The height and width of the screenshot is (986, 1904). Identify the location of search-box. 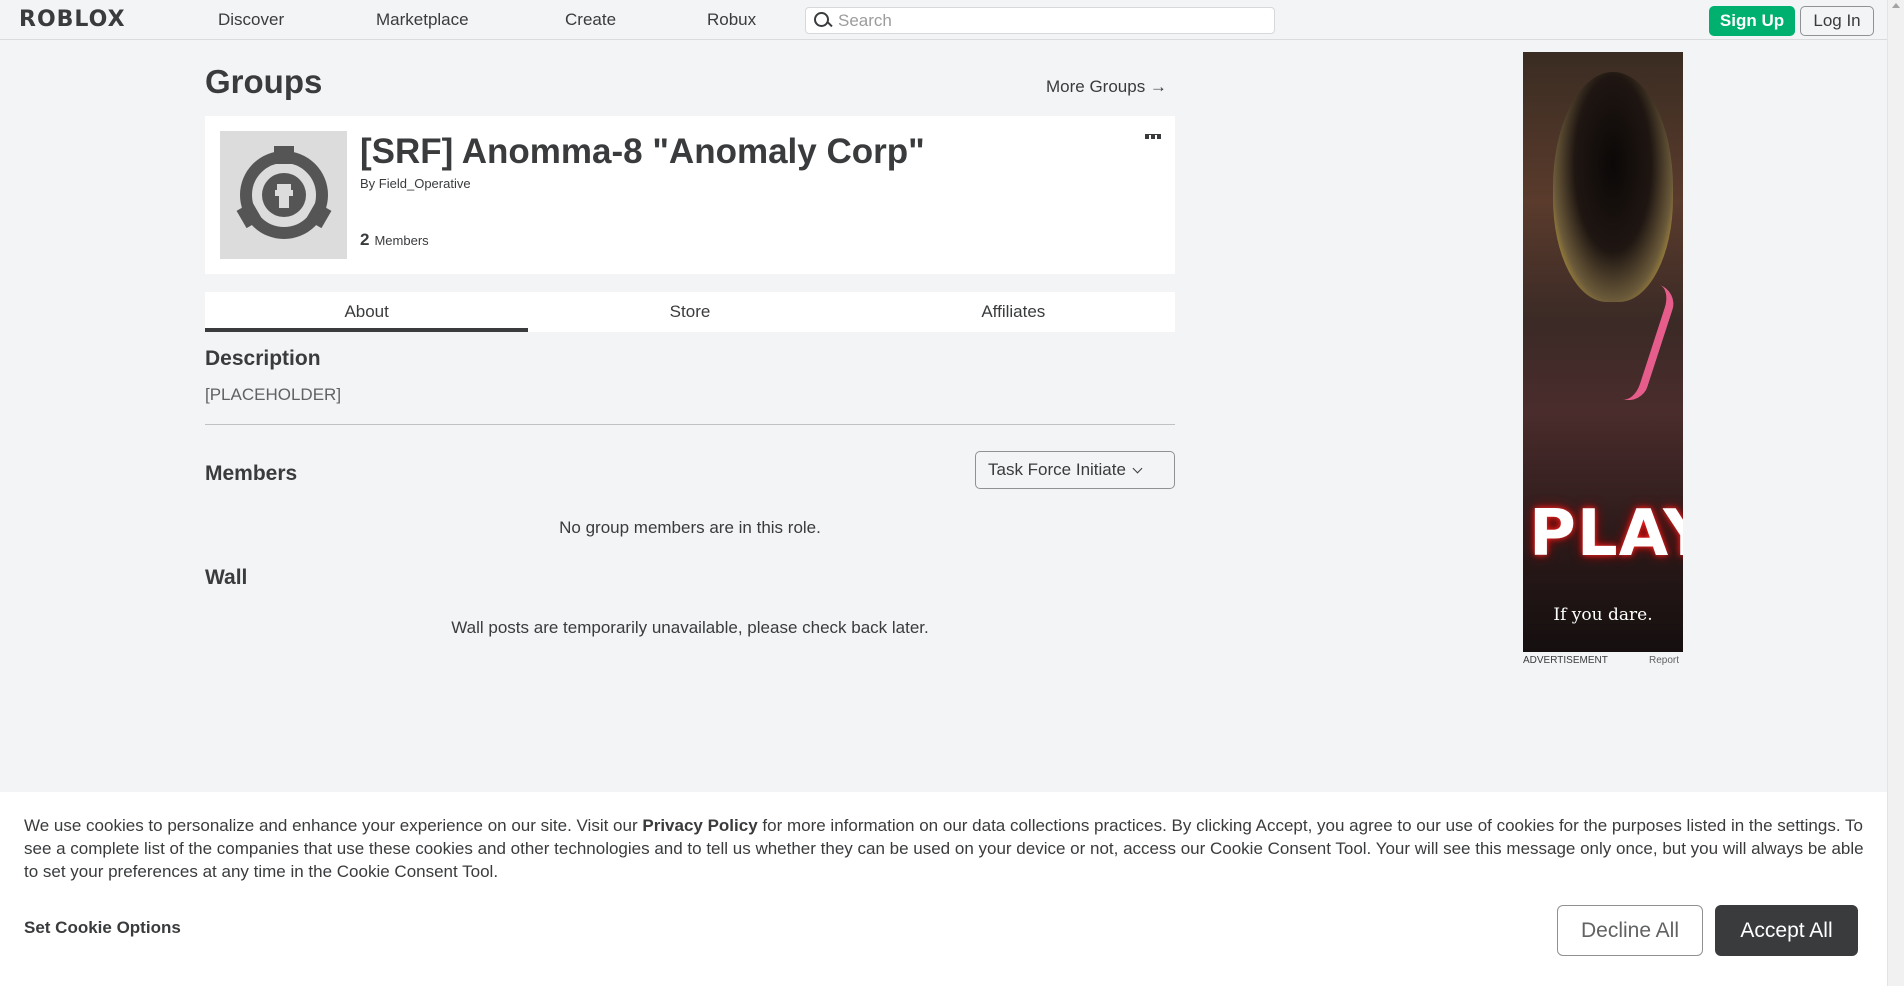
(1040, 20).